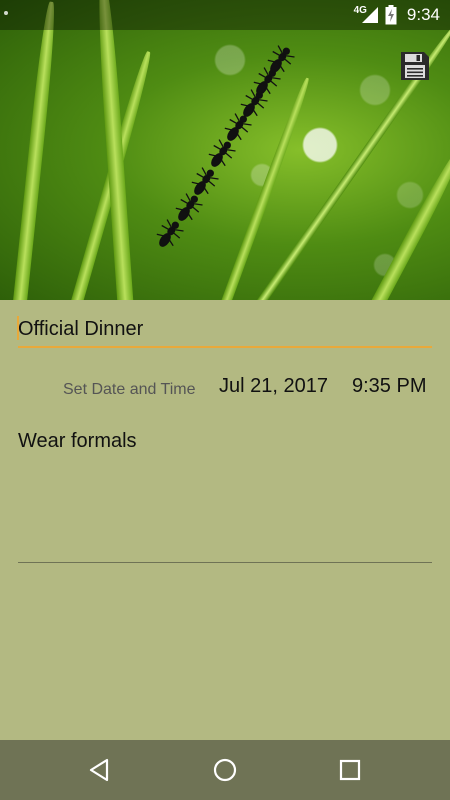 The image size is (450, 800). I want to click on navigation-bar, so click(225, 770).